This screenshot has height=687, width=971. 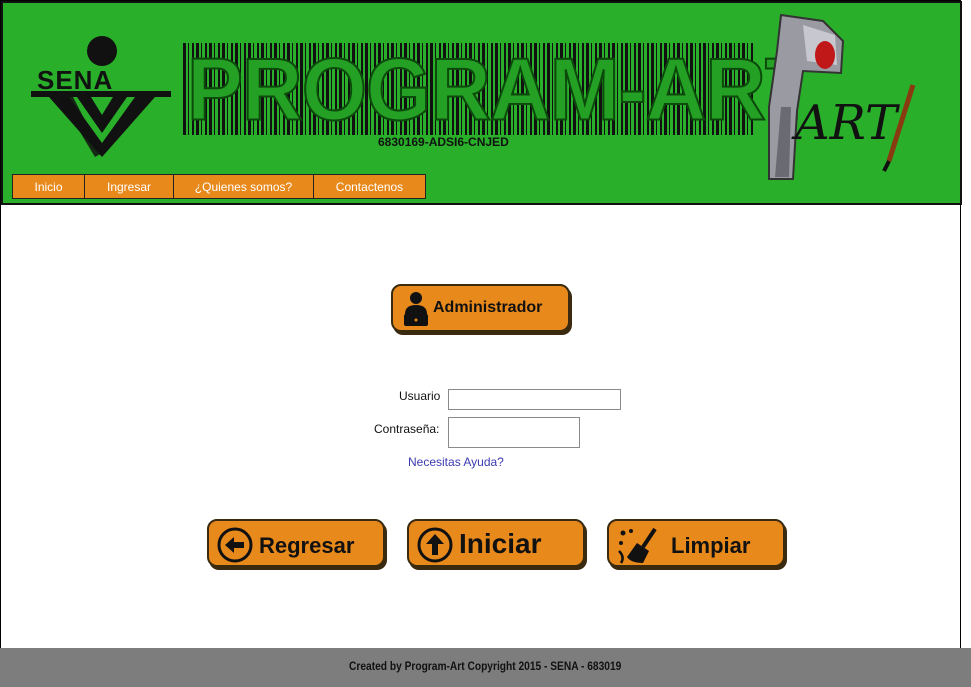 I want to click on contrasena-label: Contraseña:, so click(x=407, y=429).